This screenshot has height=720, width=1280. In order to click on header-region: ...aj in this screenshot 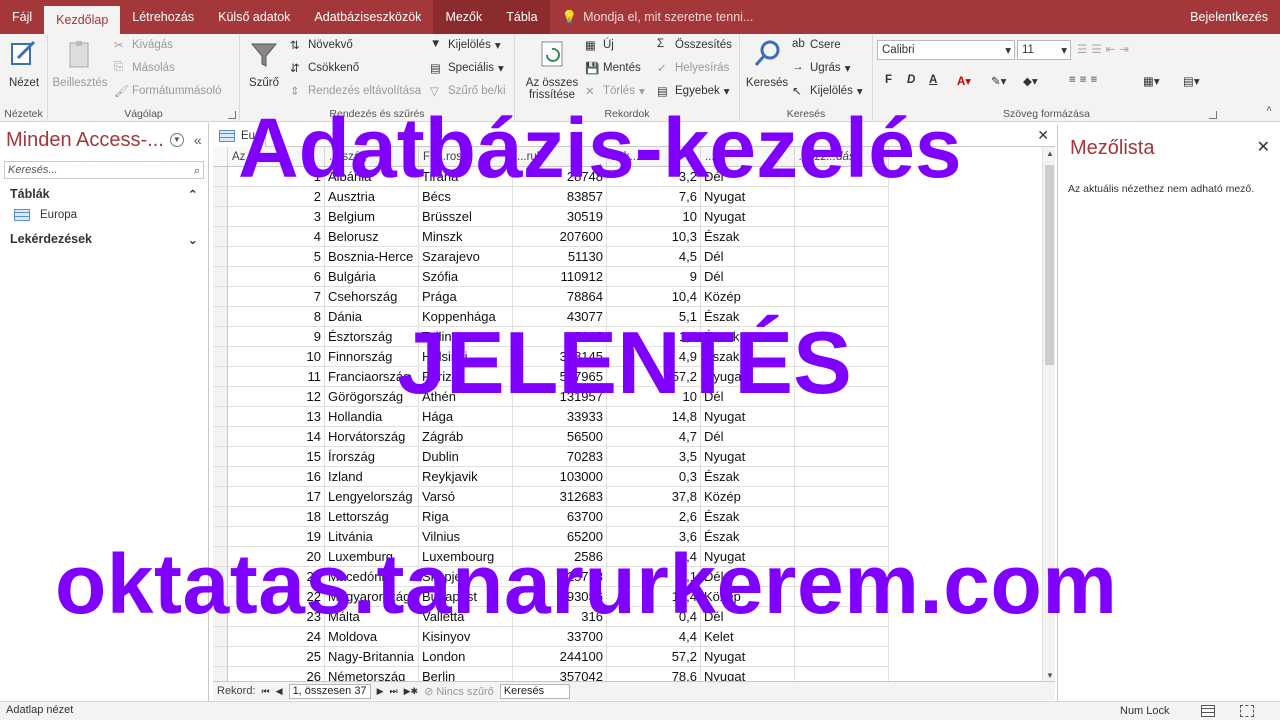, I will do `click(748, 156)`.